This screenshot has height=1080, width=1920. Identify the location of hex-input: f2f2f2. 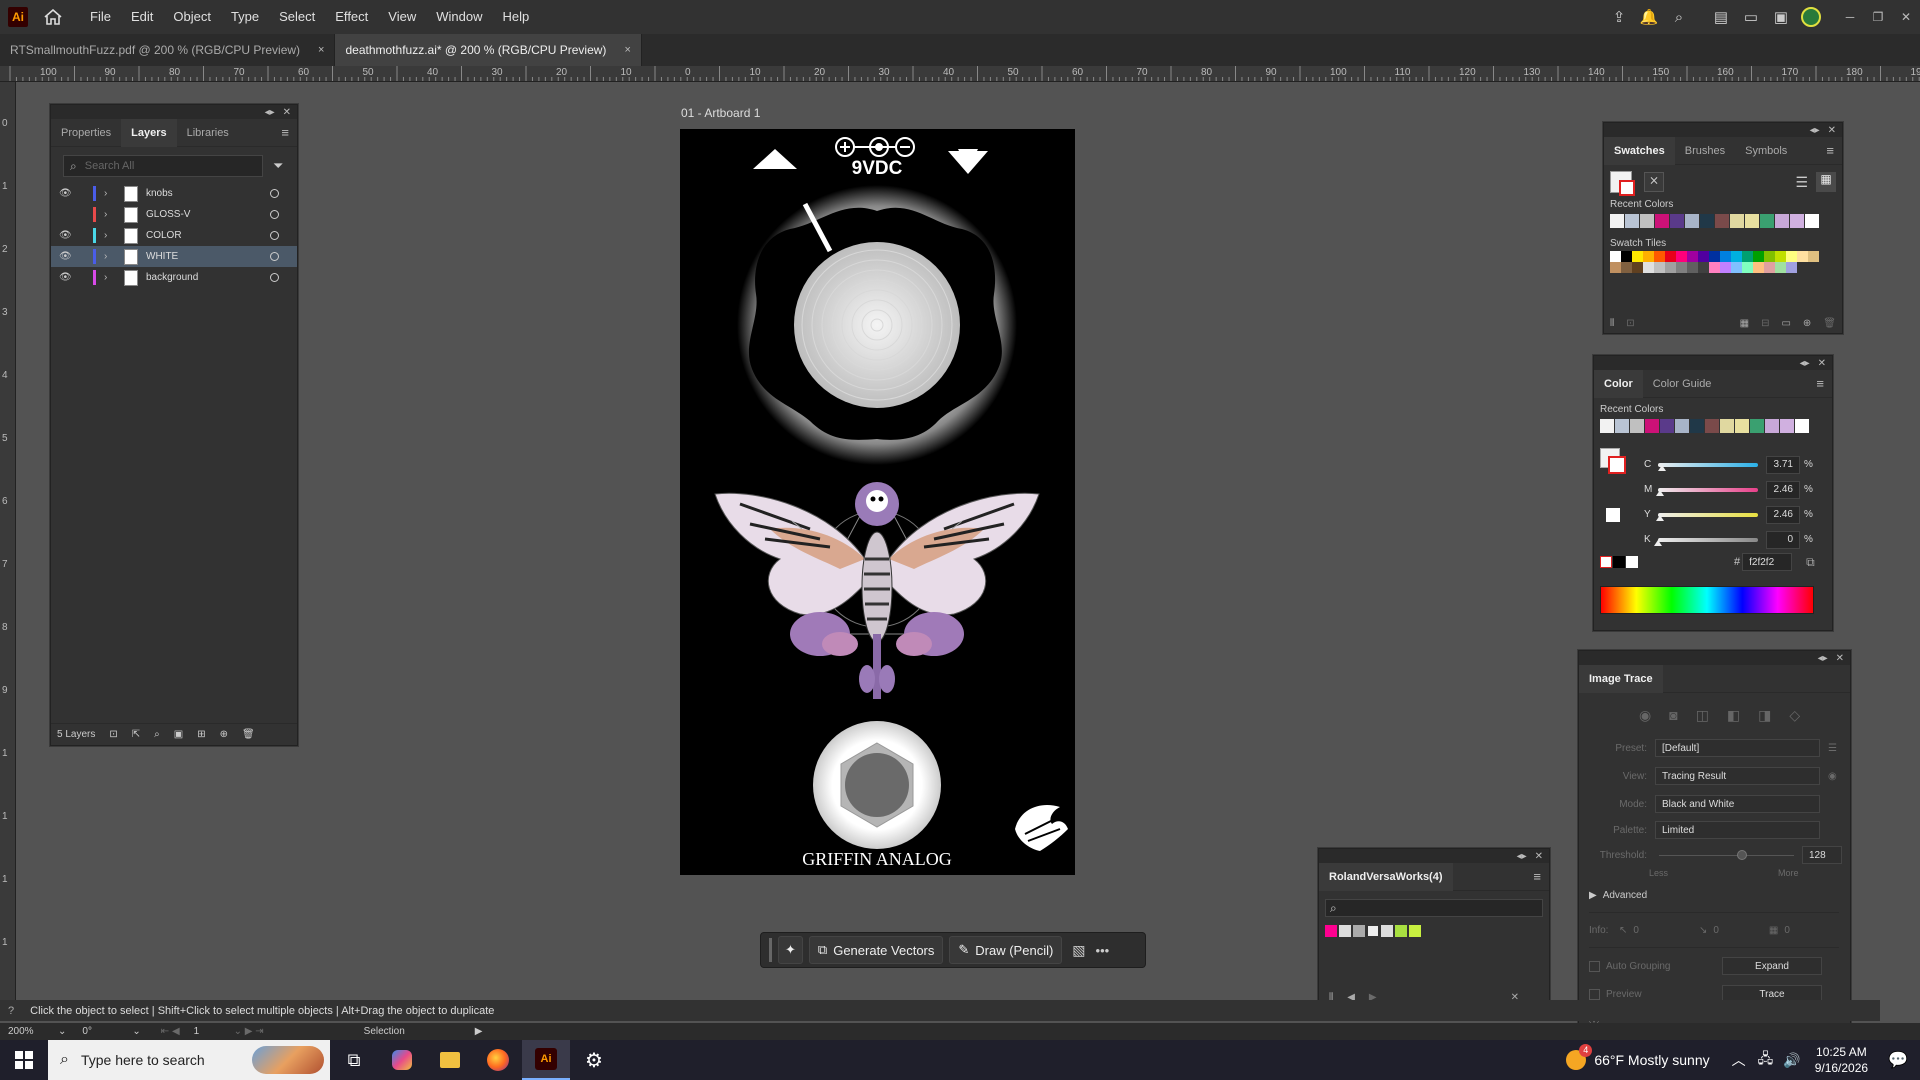
(1767, 562).